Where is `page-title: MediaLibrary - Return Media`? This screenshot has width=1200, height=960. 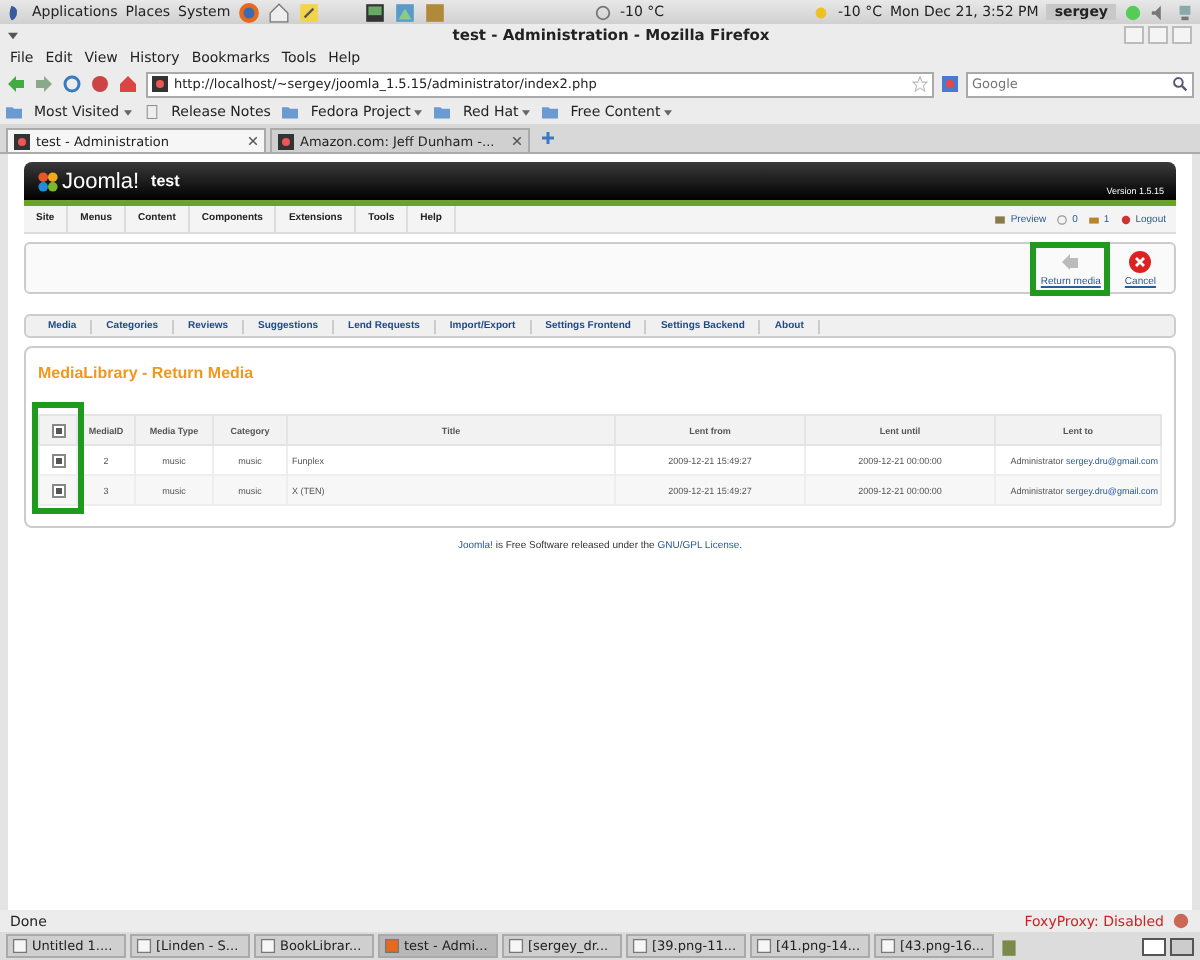
page-title: MediaLibrary - Return Media is located at coordinates (147, 373).